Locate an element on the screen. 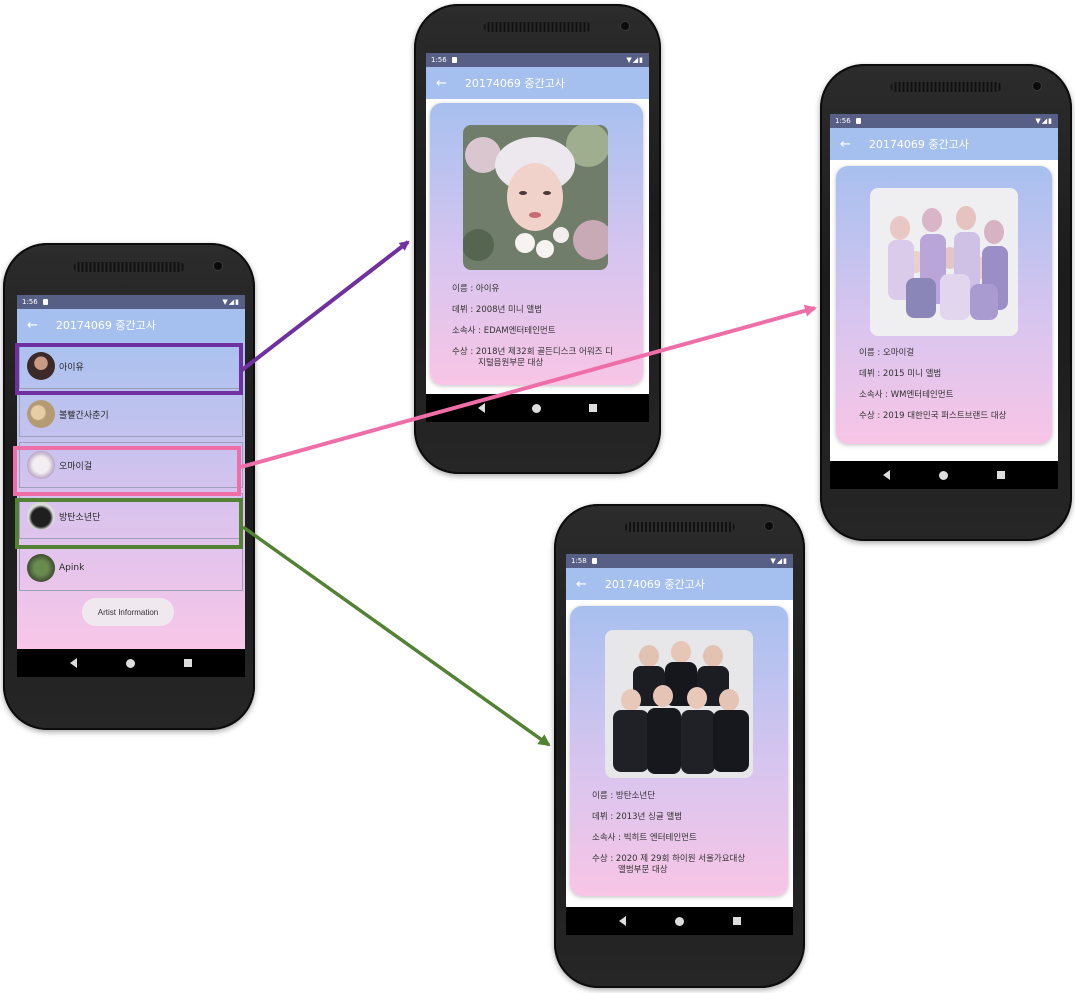 This screenshot has width=1075, height=993. arrow-ohmygirl is located at coordinates (528, 386).